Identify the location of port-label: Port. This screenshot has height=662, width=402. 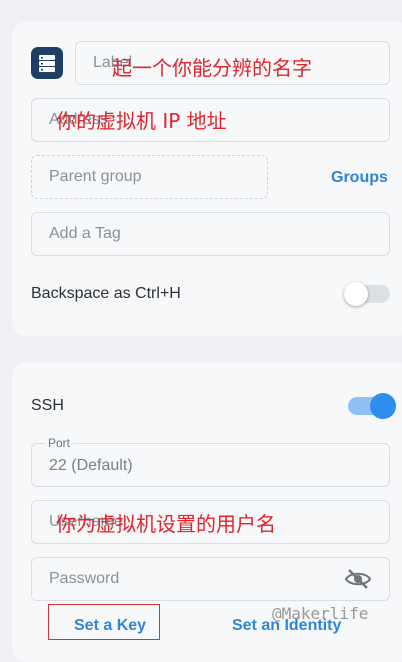
(59, 443).